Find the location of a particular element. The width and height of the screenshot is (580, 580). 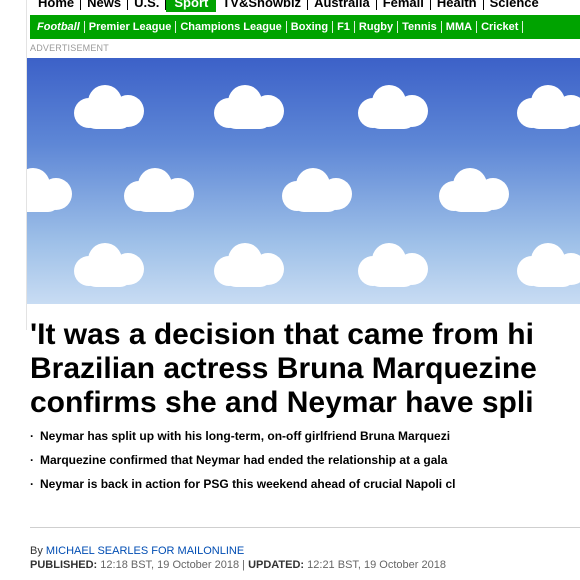

headline-line-3: confirms she and Neymar have spli is located at coordinates (282, 402).